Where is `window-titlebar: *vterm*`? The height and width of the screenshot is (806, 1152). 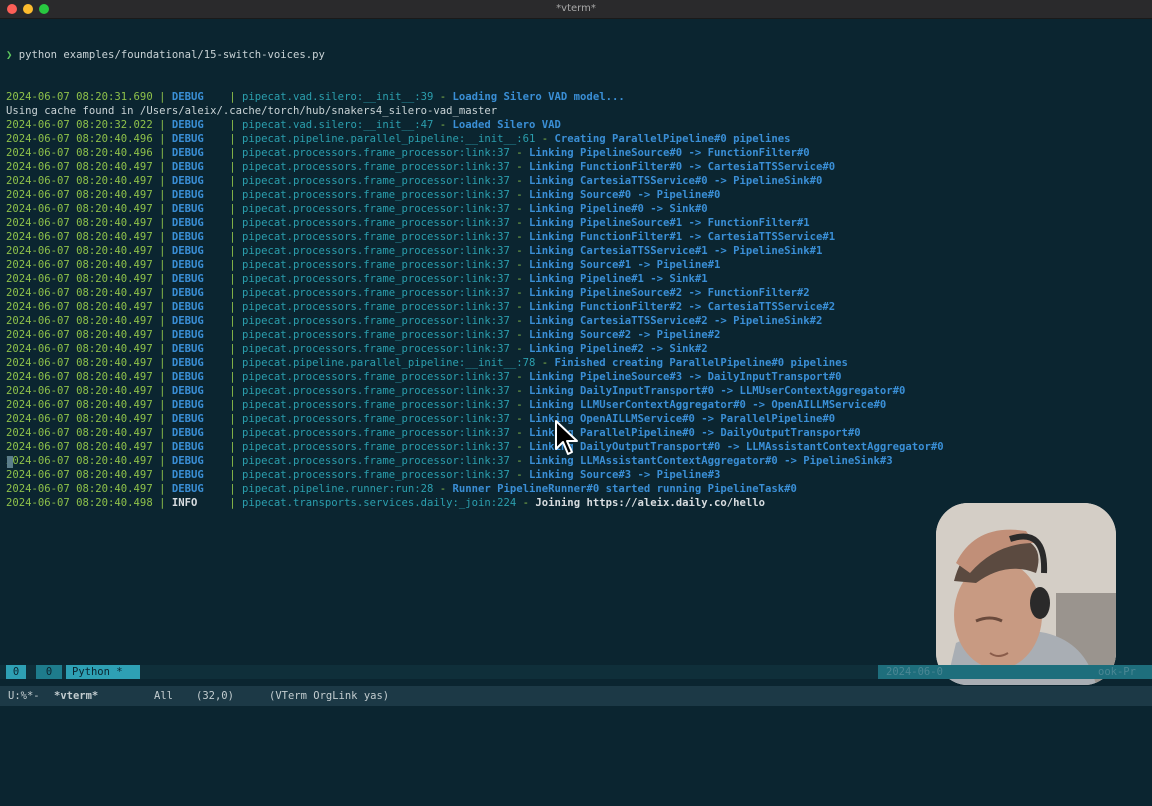
window-titlebar: *vterm* is located at coordinates (576, 9).